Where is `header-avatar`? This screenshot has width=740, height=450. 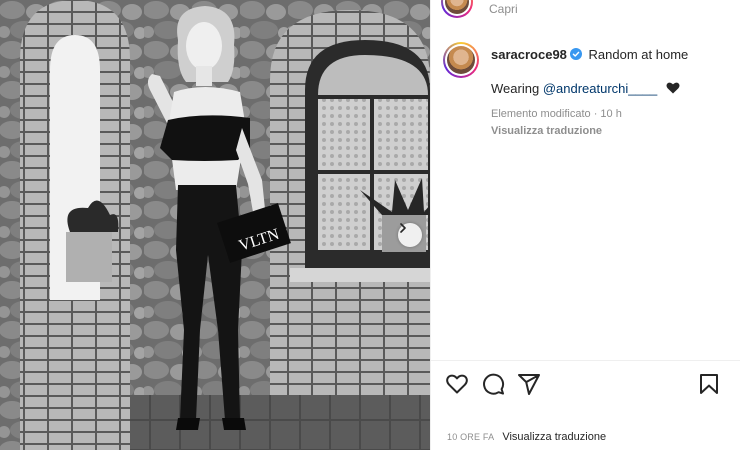 header-avatar is located at coordinates (457, 9).